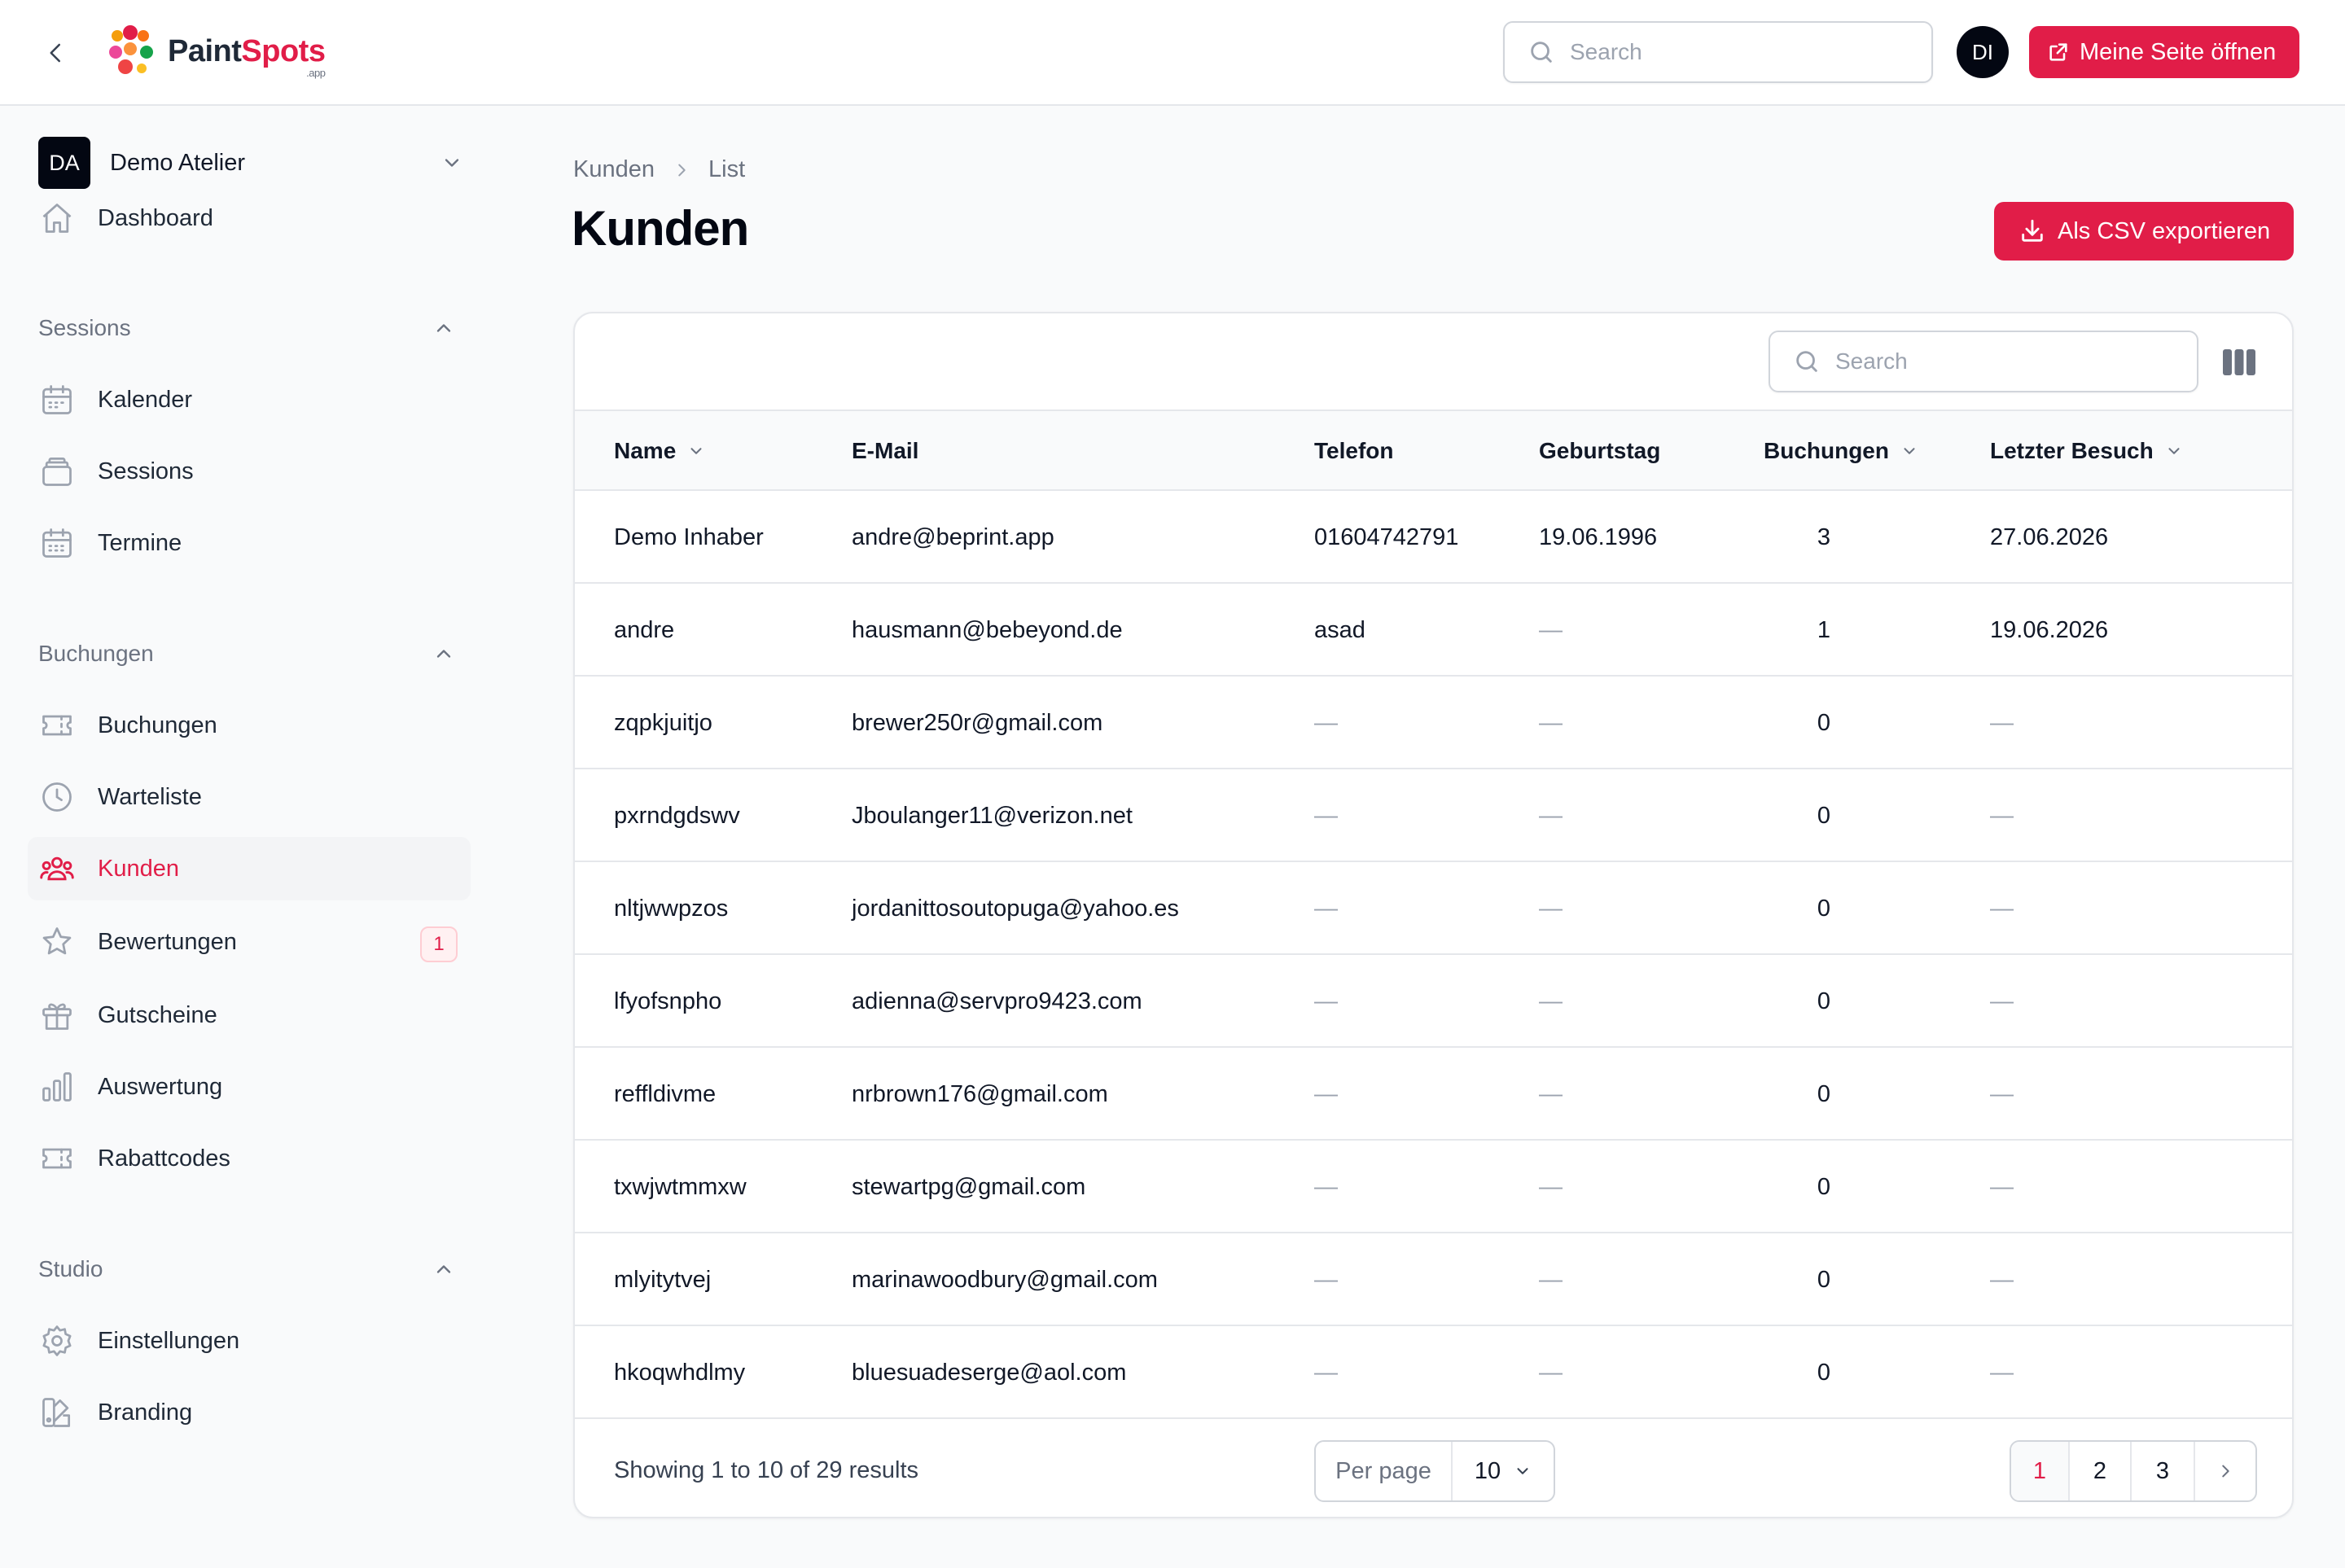  What do you see at coordinates (1523, 1471) in the screenshot?
I see `chevron-down-icon` at bounding box center [1523, 1471].